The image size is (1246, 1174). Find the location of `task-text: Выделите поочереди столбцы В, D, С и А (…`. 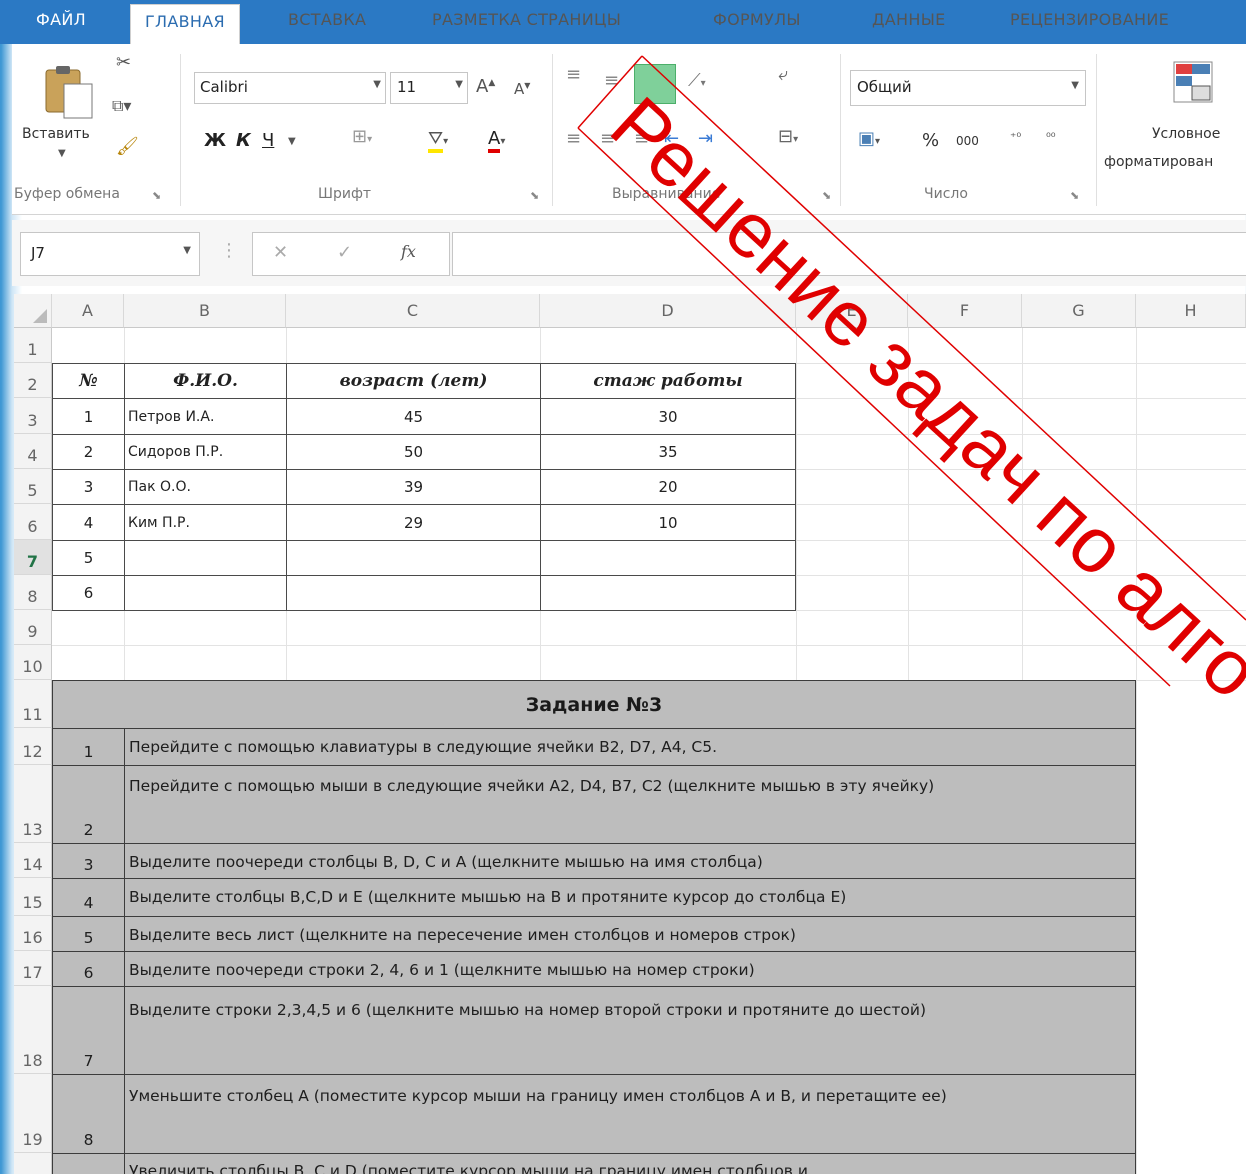

task-text: Выделите поочереди столбцы В, D, С и А (… is located at coordinates (630, 861).